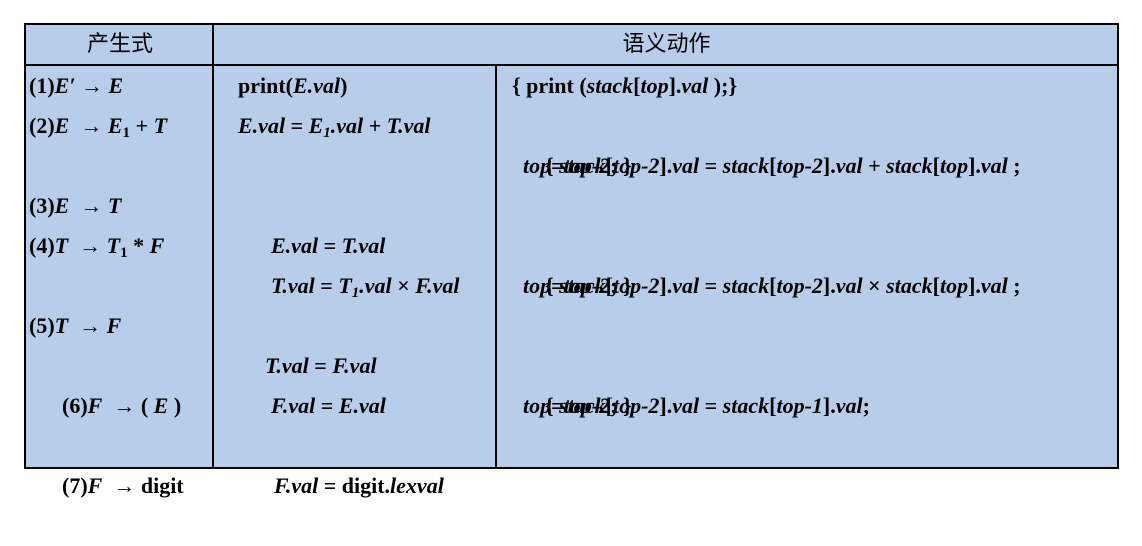  I want to click on rule-number: (2), so click(42, 125).